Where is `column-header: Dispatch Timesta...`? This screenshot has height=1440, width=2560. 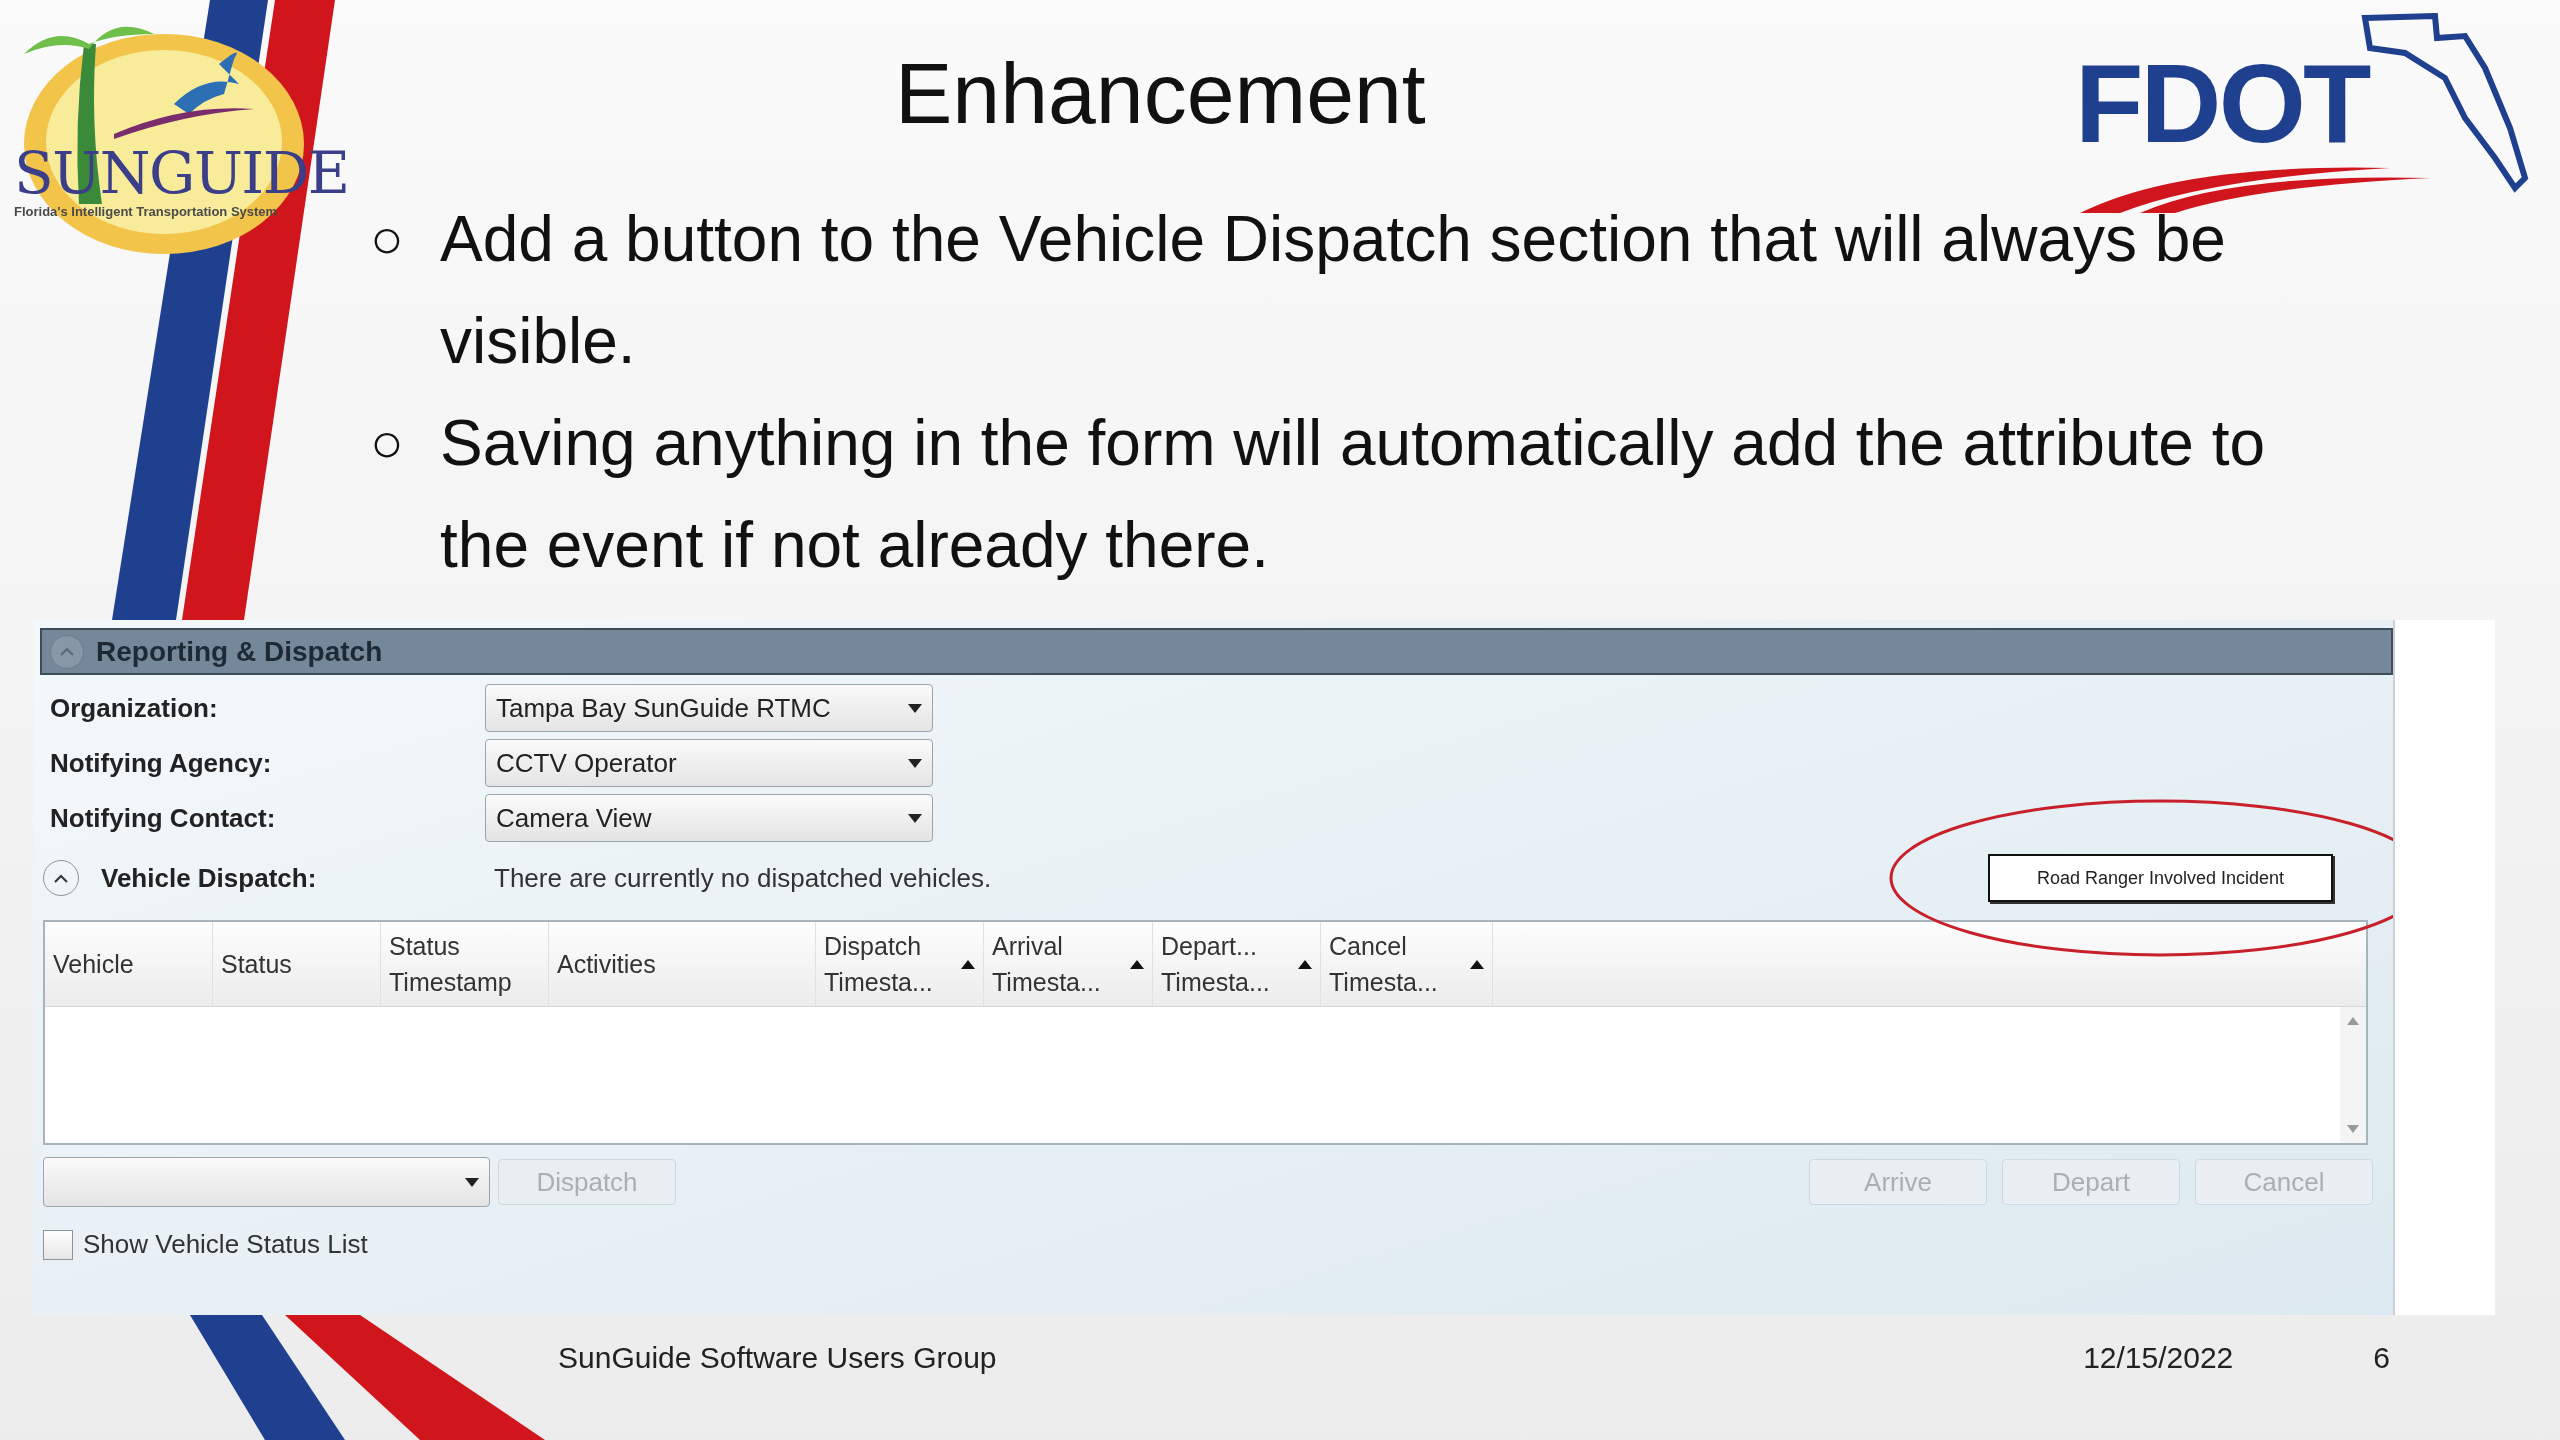 column-header: Dispatch Timesta... is located at coordinates (900, 964).